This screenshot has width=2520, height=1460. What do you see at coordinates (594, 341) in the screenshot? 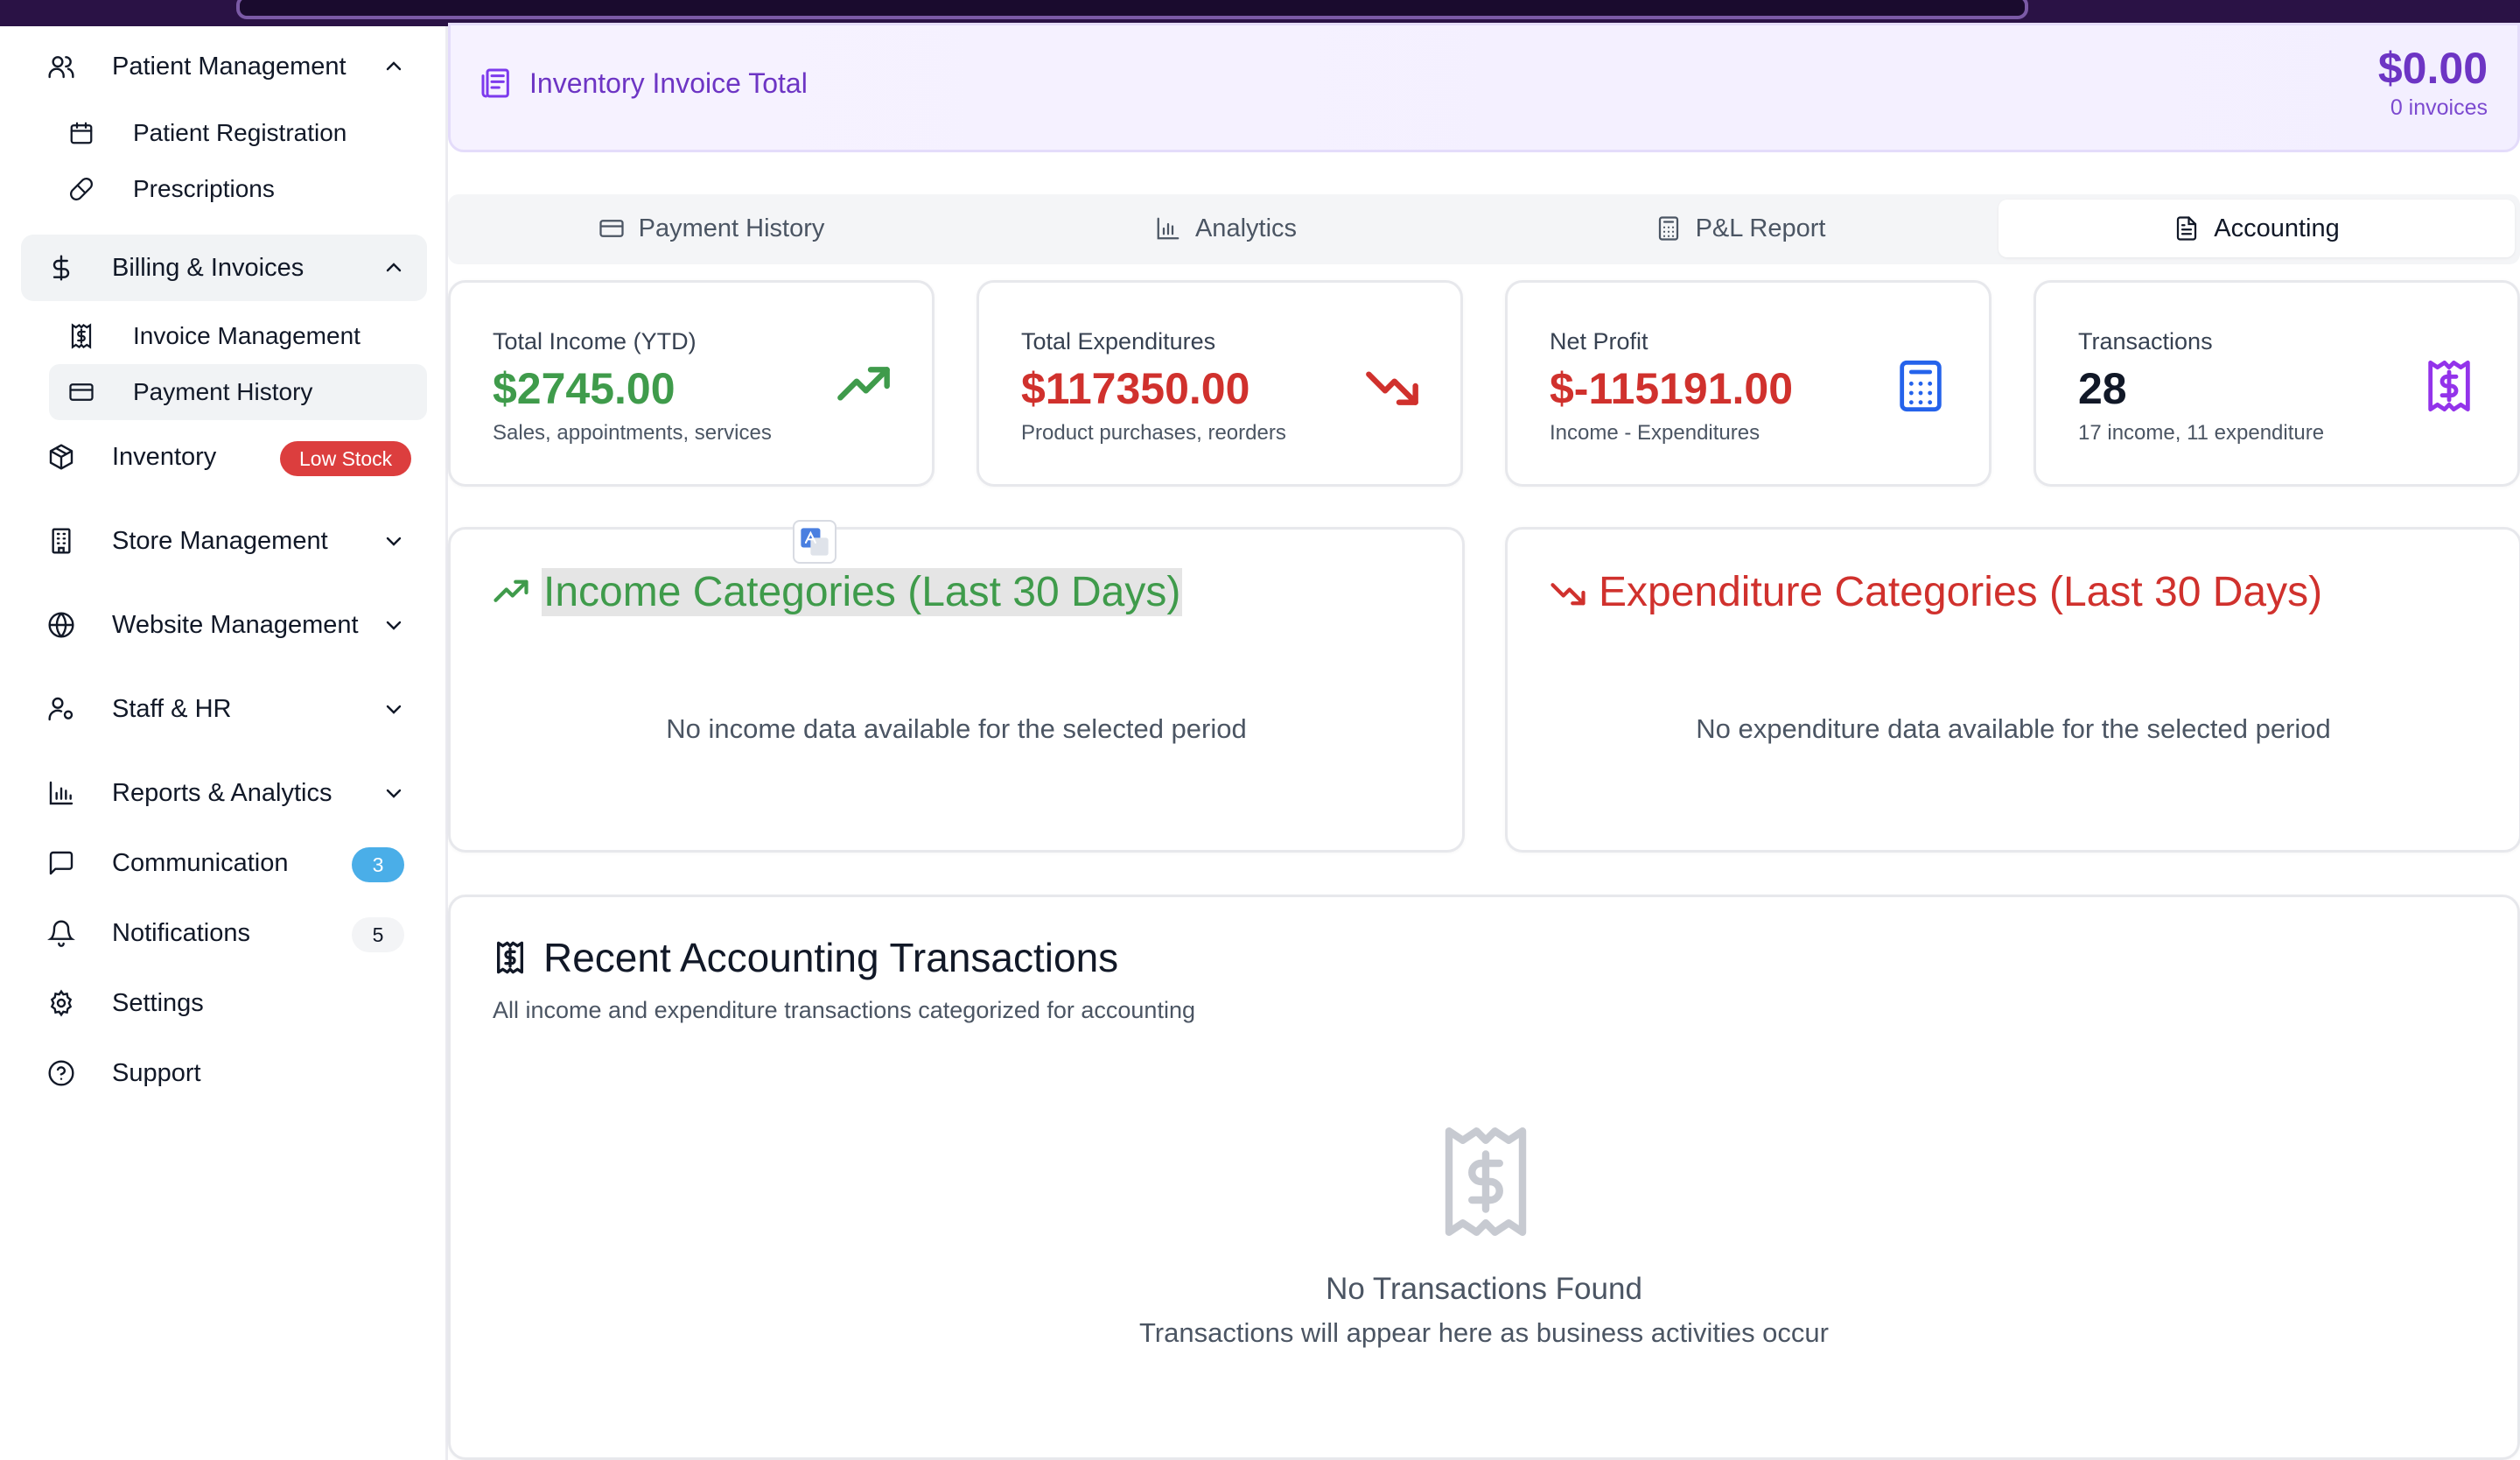
I see `stat-label: Total Income (YTD)` at bounding box center [594, 341].